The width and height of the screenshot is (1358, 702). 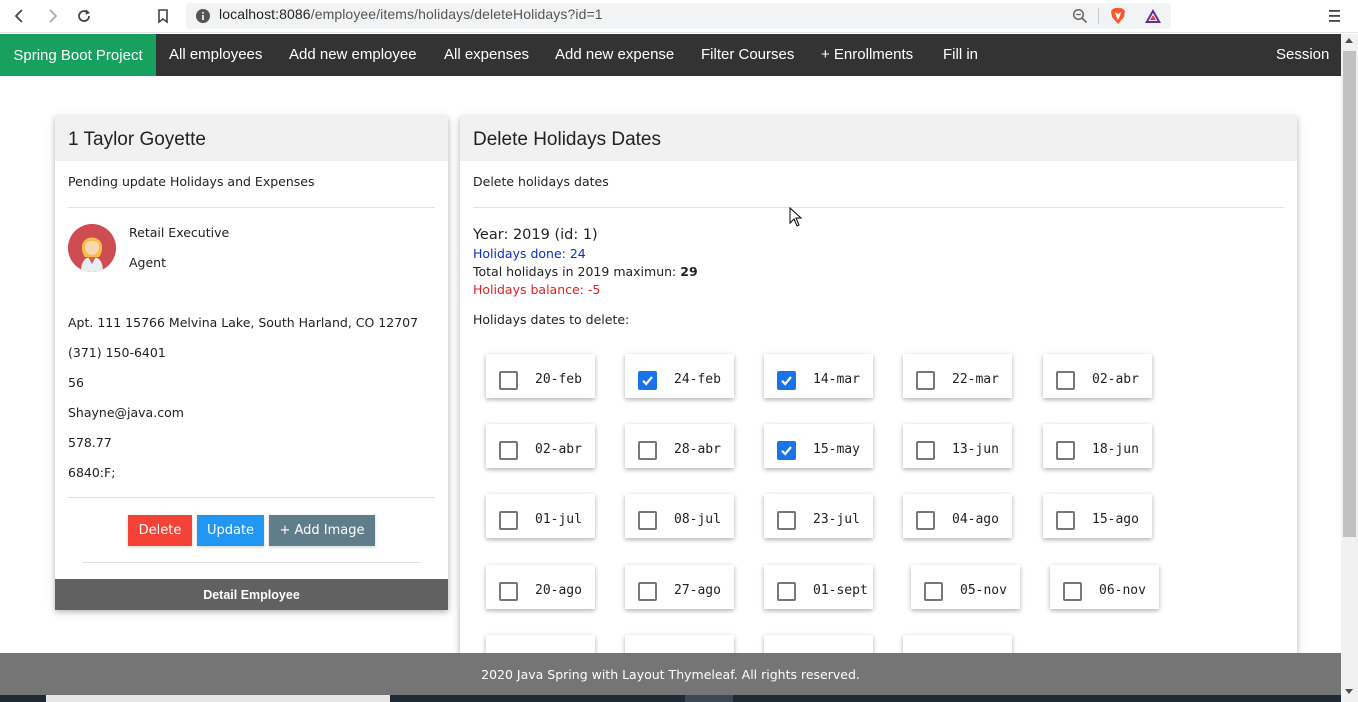 I want to click on date-item: 27-ago, so click(x=679, y=587).